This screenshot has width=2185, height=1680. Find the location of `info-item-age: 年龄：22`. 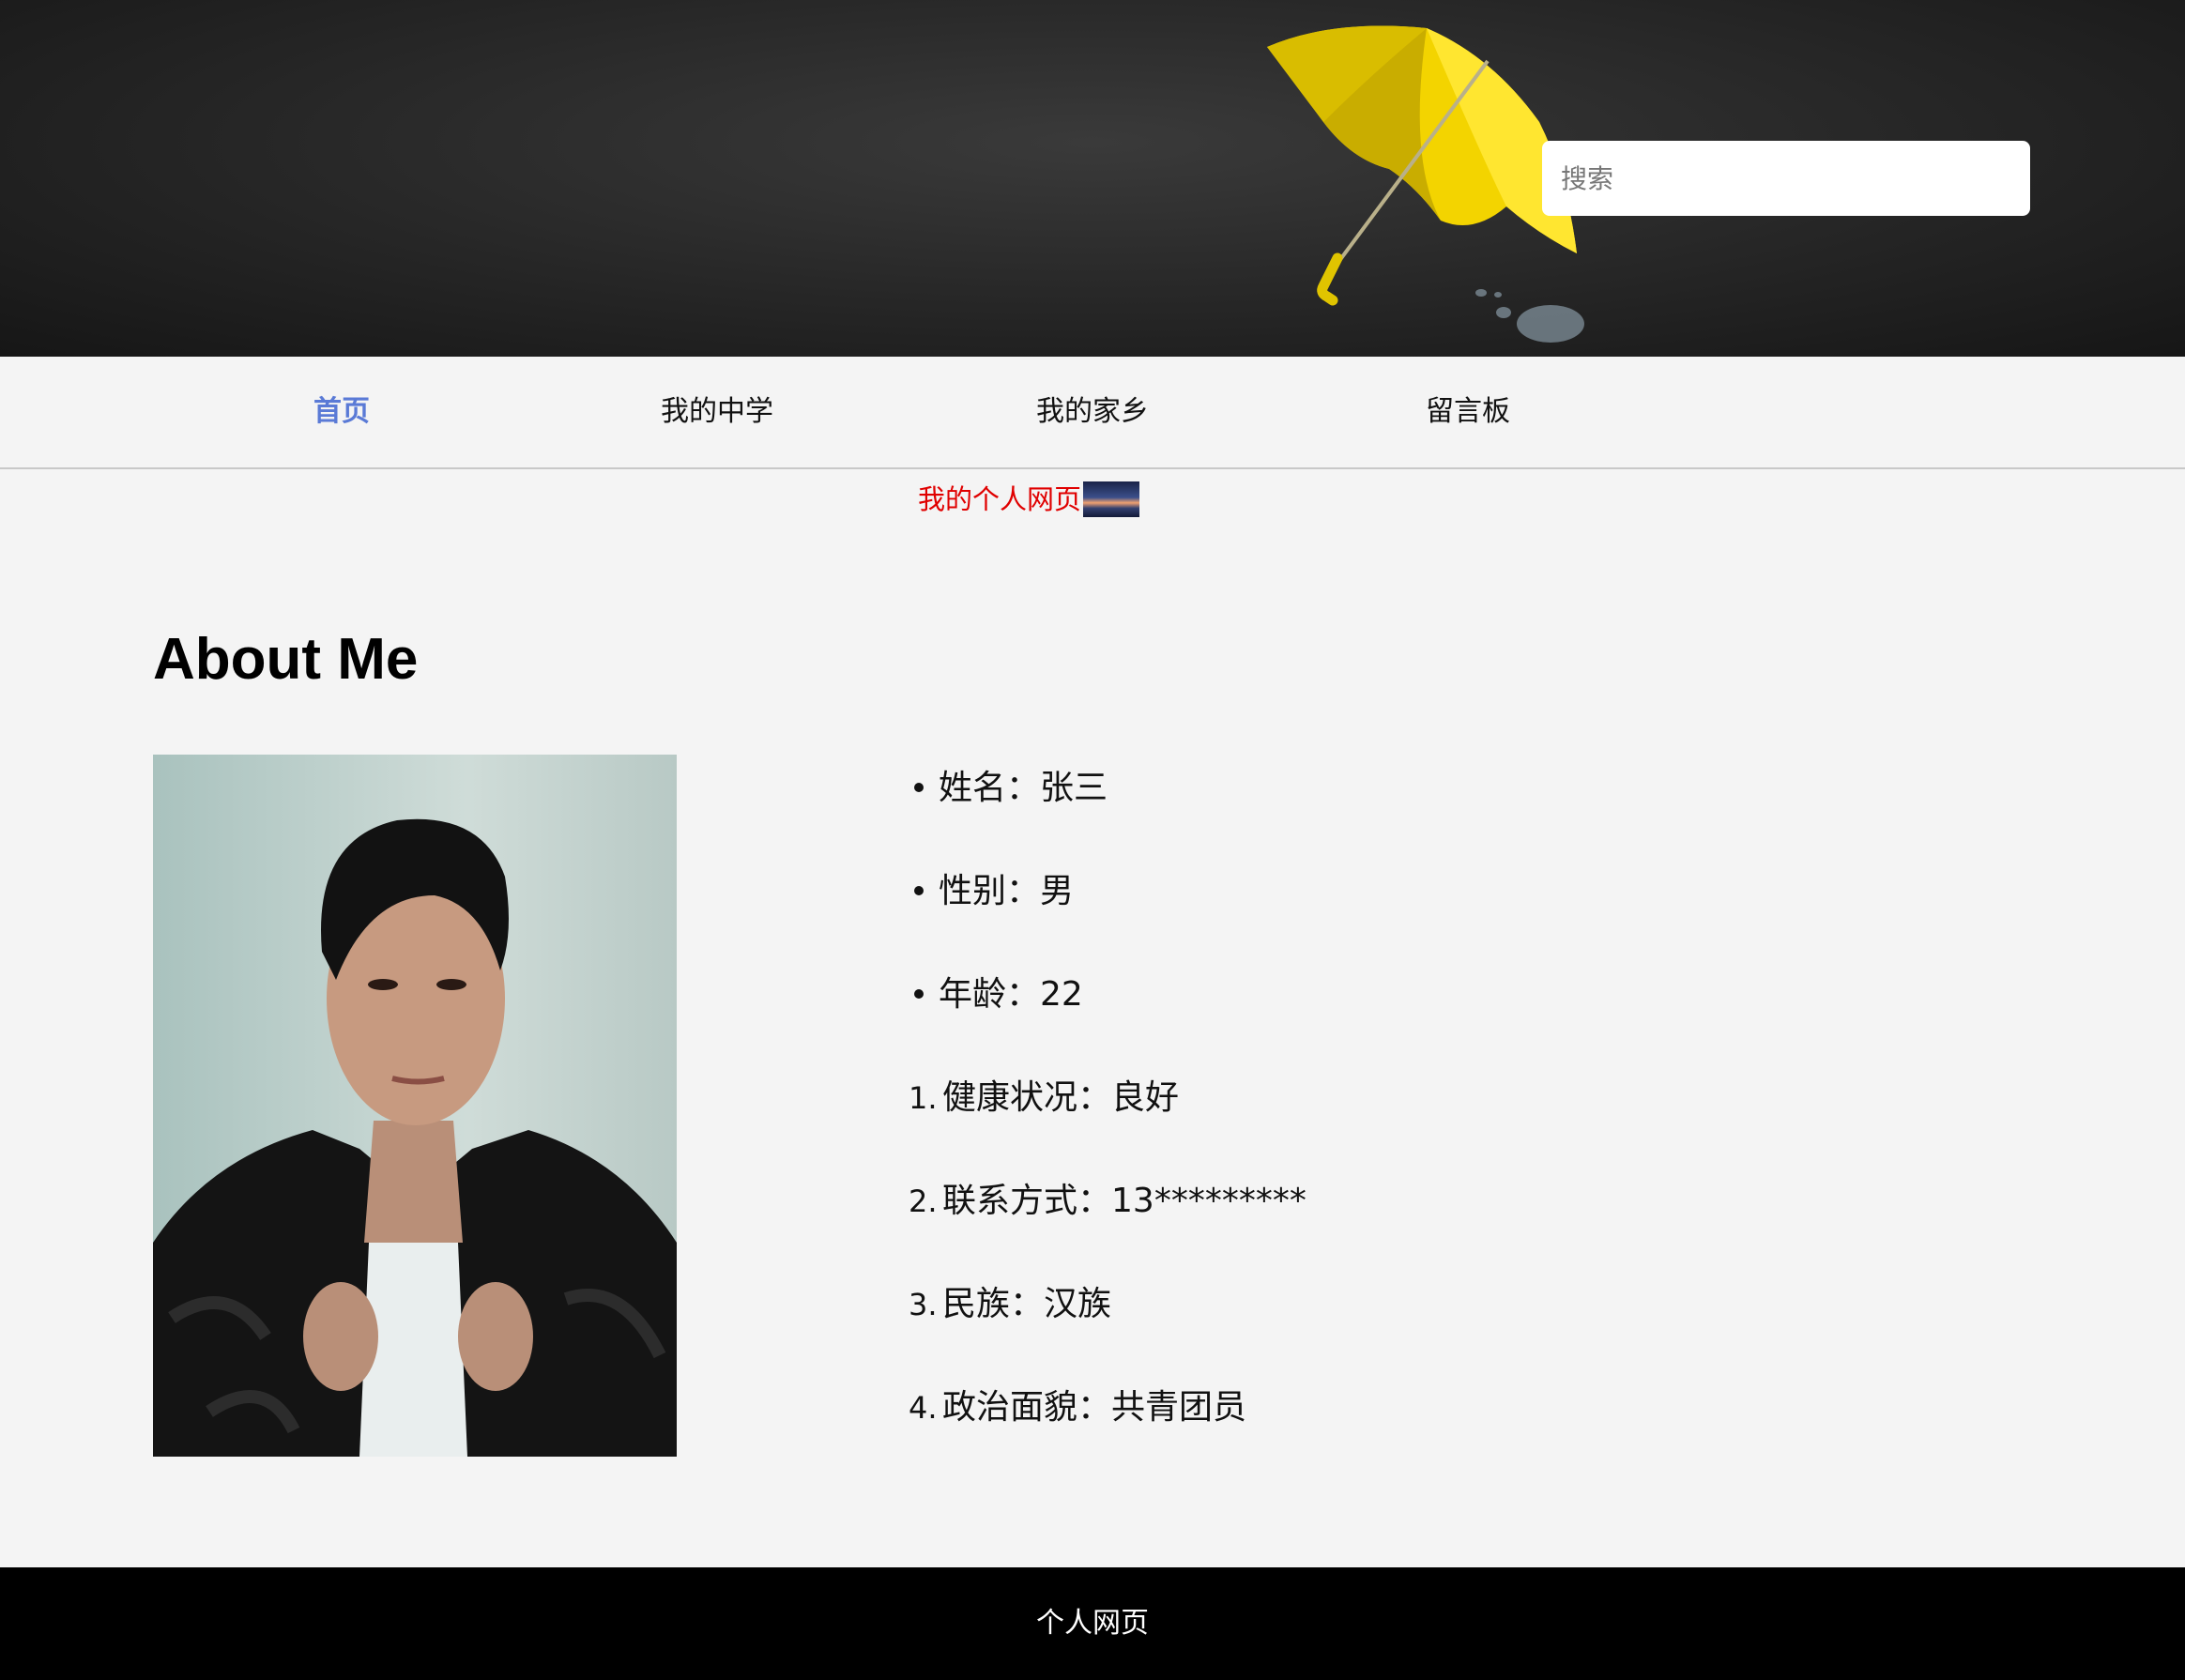

info-item-age: 年龄：22 is located at coordinates (1107, 1009).